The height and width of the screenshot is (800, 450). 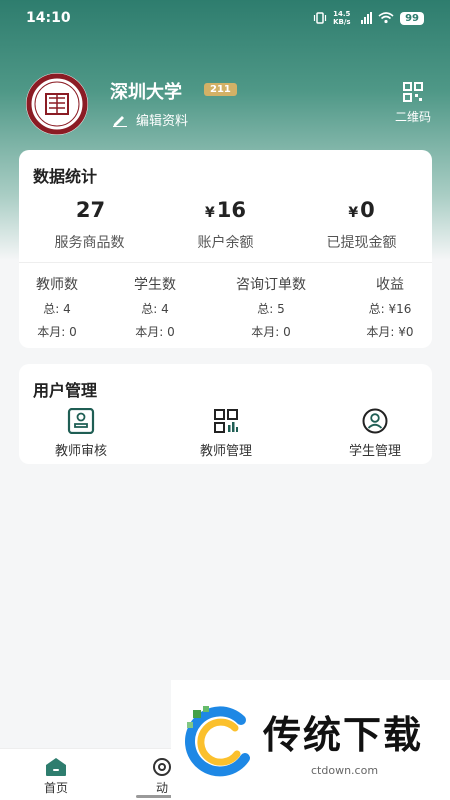 I want to click on watermark-overlay: 传统下载 ctdown.com, so click(x=310, y=740).